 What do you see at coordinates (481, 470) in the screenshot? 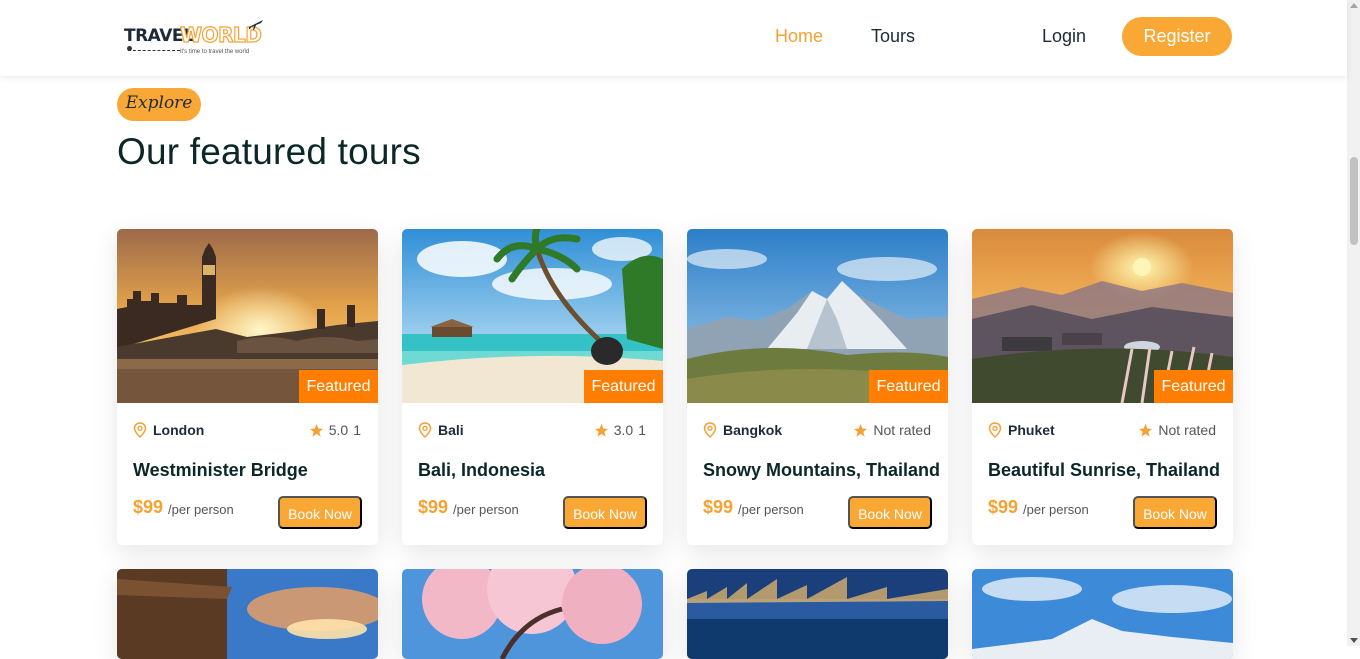
I see `tour-title: Bali, Indonesia` at bounding box center [481, 470].